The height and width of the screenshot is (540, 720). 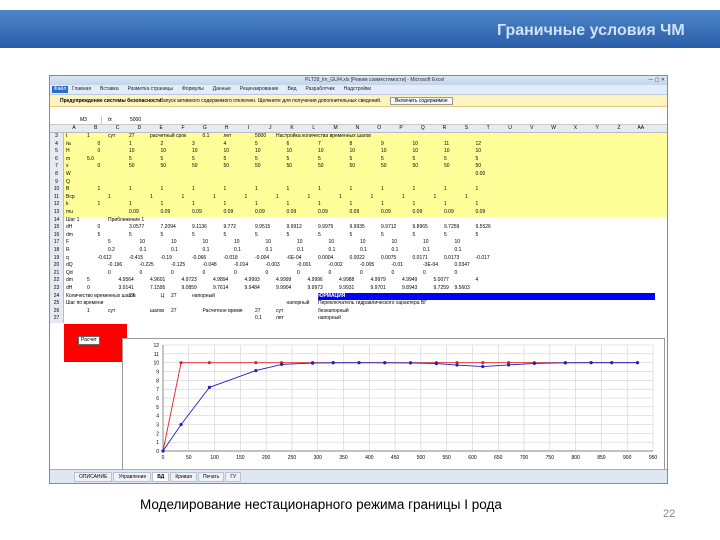 I want to click on menu-item: Данные, so click(x=222, y=89).